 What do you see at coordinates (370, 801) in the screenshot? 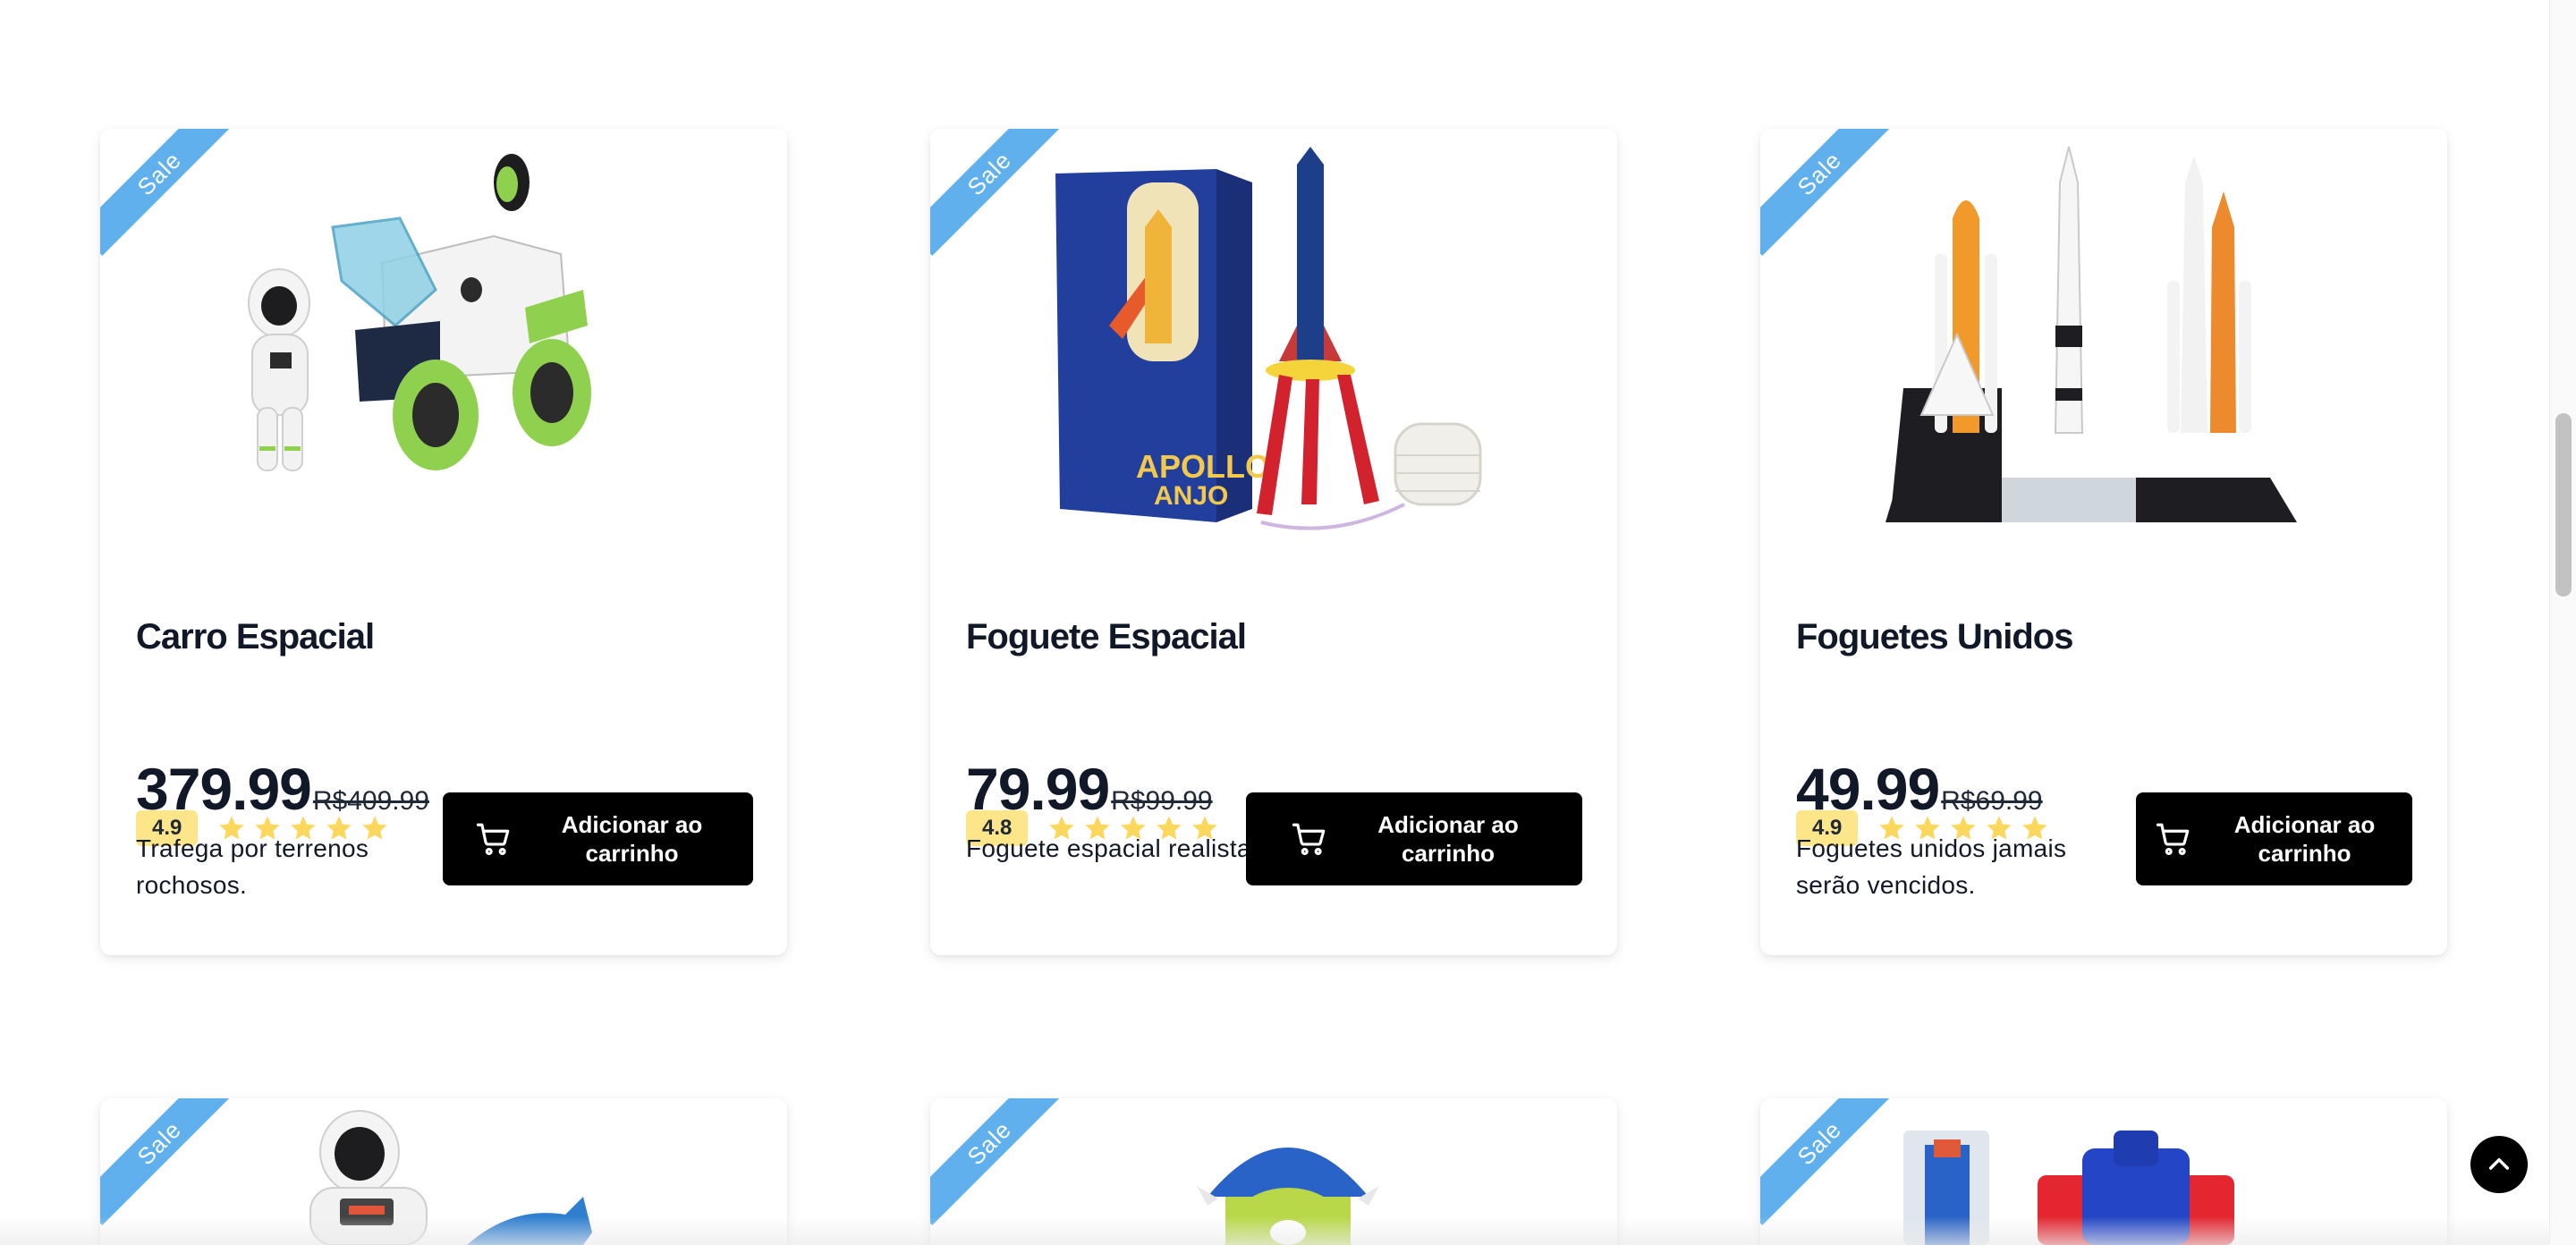
I see `old-price: R$409.99` at bounding box center [370, 801].